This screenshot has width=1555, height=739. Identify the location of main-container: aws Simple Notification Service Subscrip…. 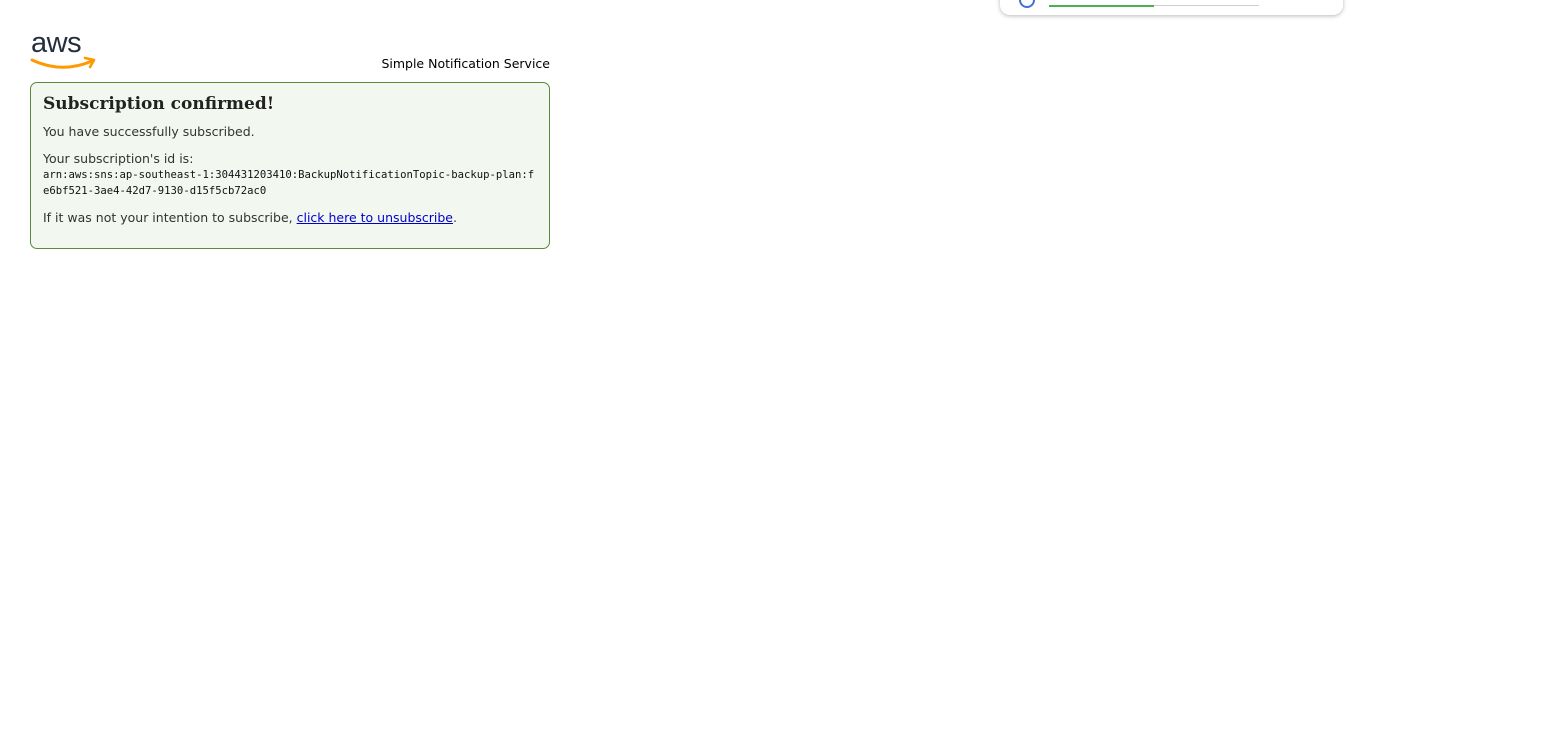
(290, 138).